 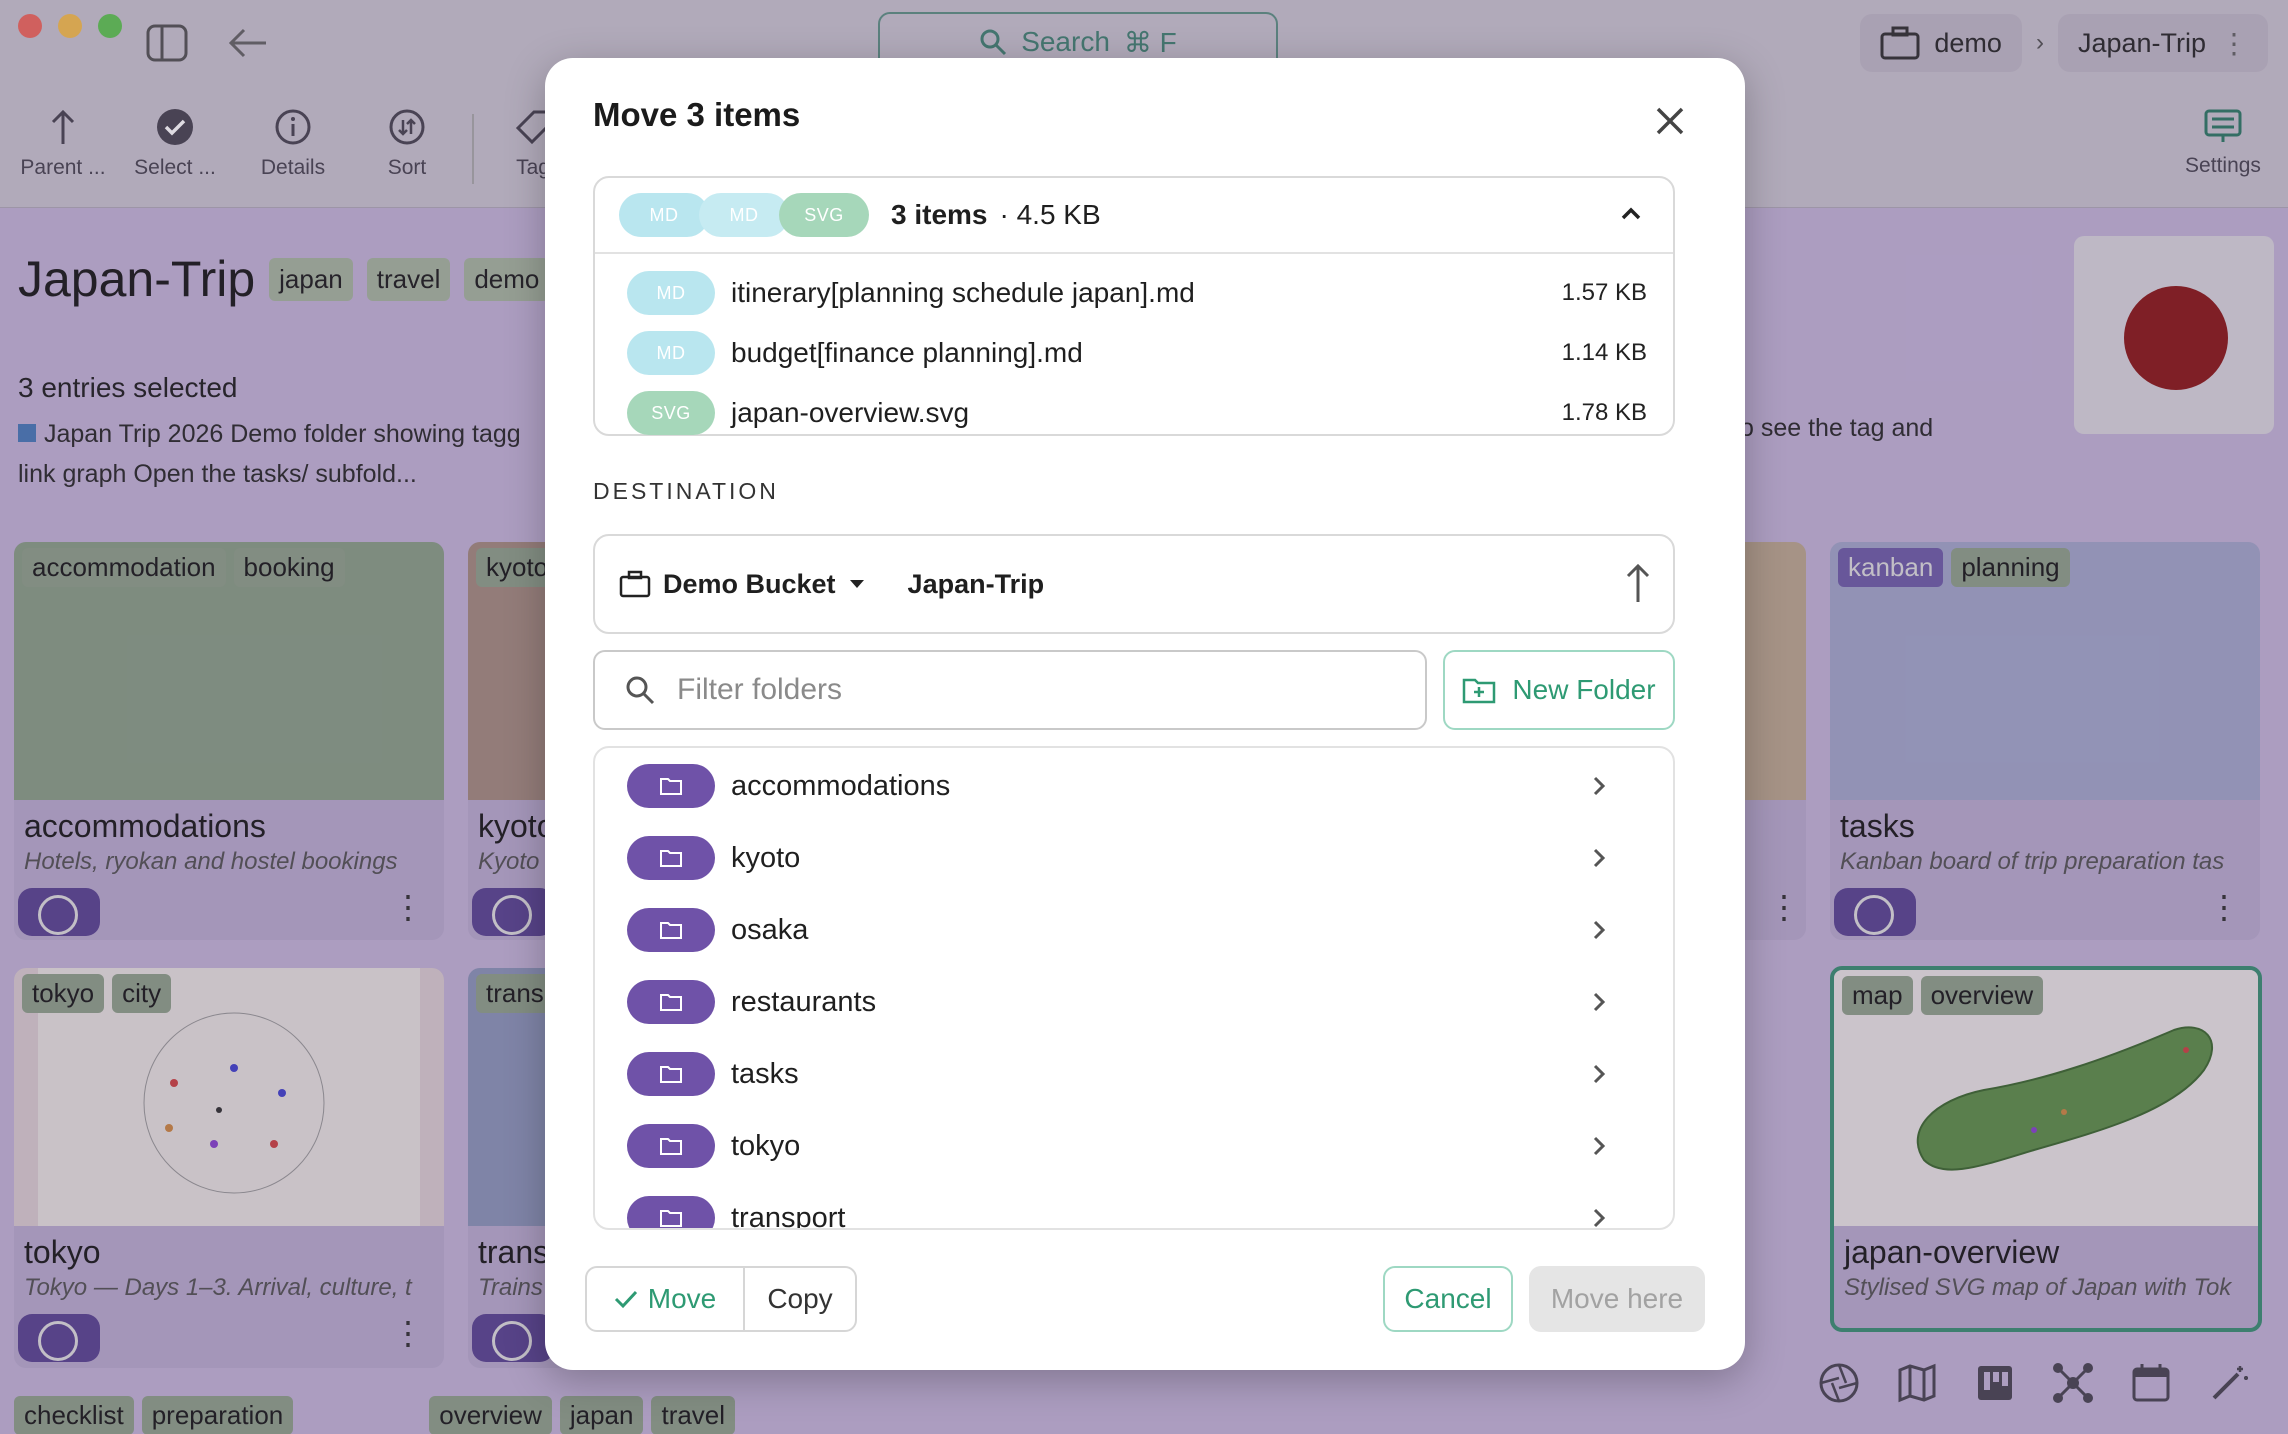 I want to click on arrow-up-icon, so click(x=1638, y=583).